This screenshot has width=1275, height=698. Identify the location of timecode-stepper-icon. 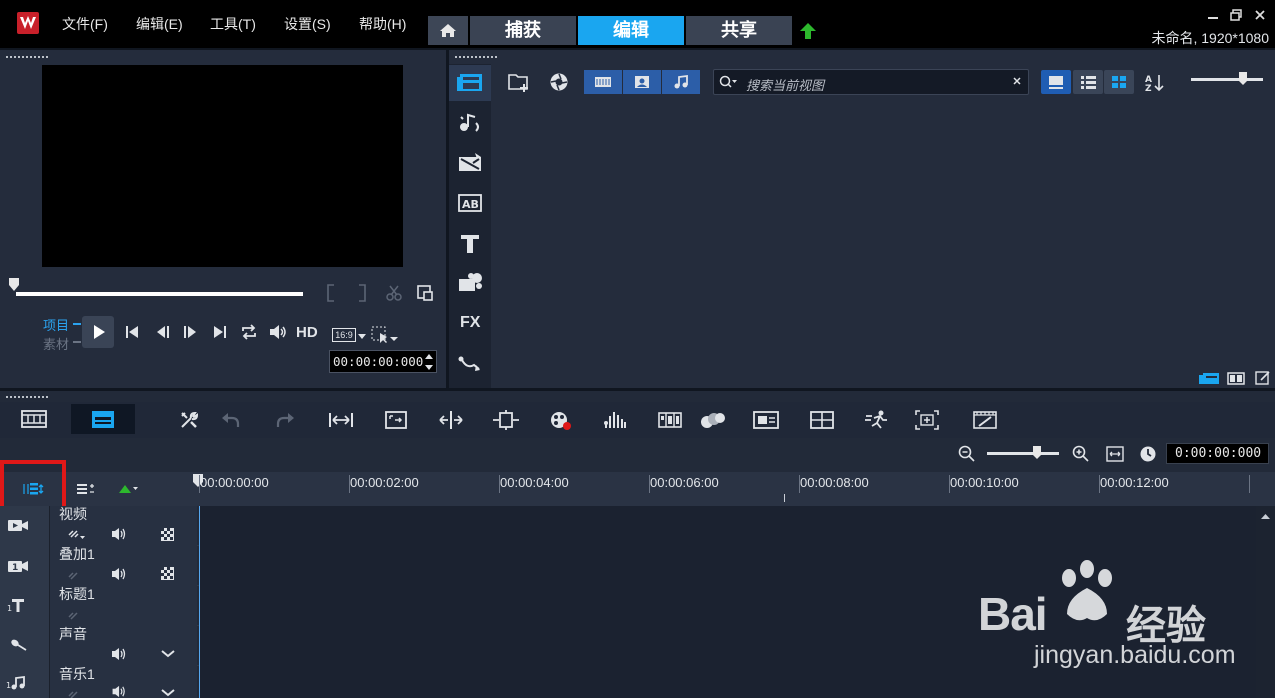
(429, 362).